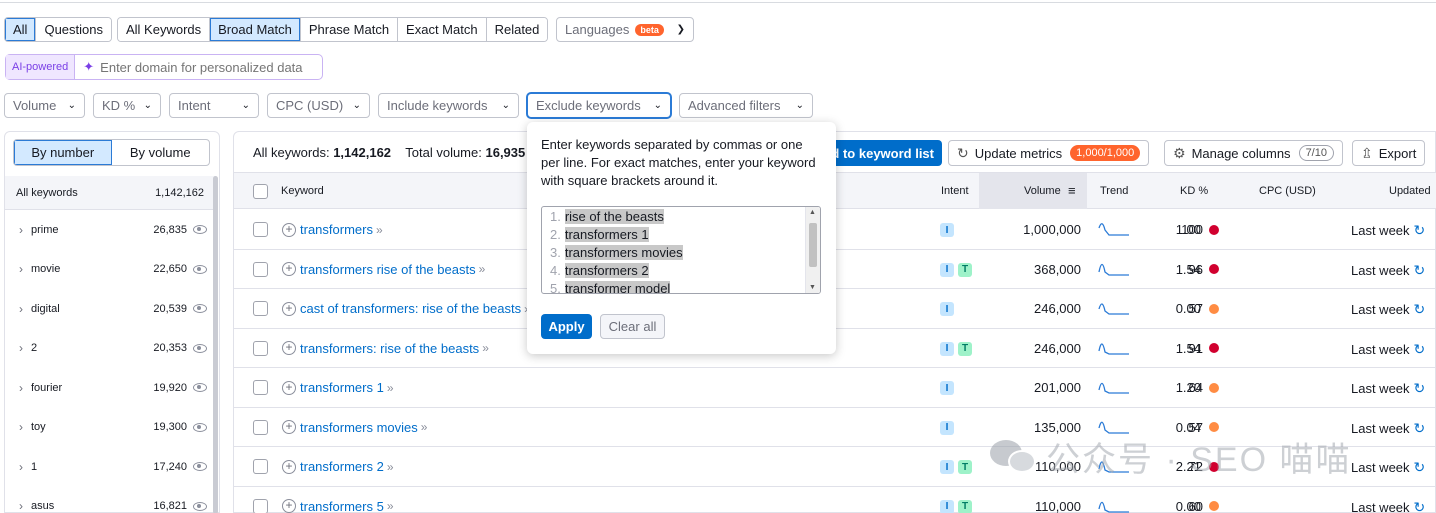 Image resolution: width=1436 pixels, height=513 pixels. I want to click on all-keywords-group: All keywords 1,142,162, so click(110, 193).